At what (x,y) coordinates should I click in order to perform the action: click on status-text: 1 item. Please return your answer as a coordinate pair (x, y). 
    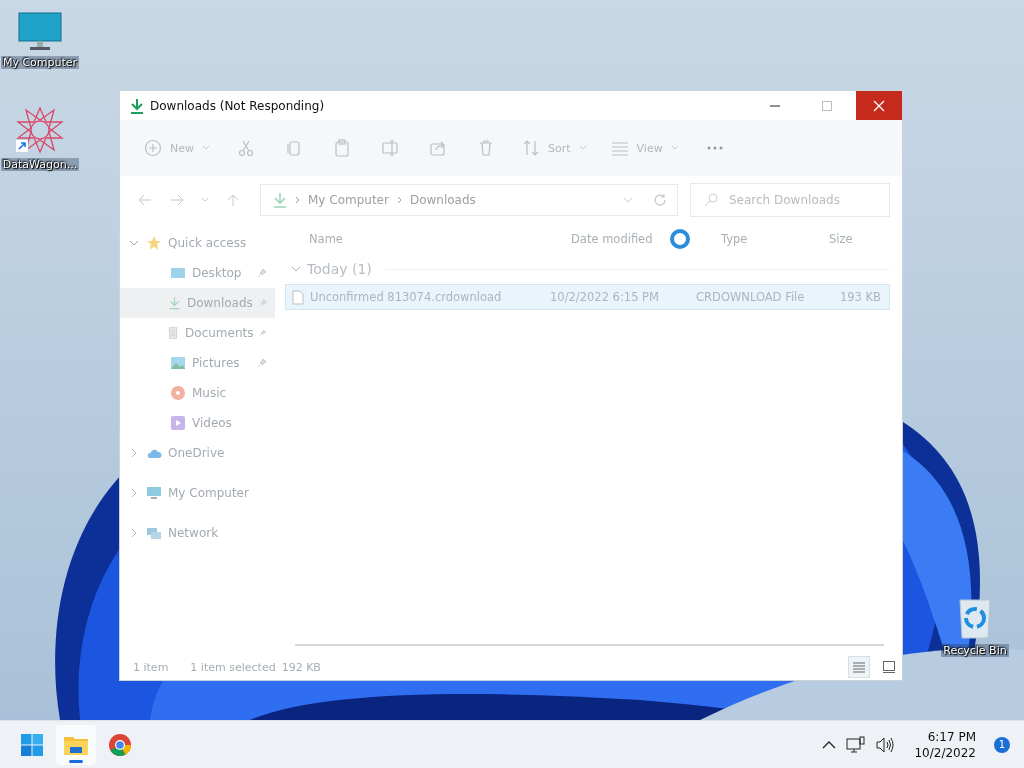
    Looking at the image, I should click on (151, 667).